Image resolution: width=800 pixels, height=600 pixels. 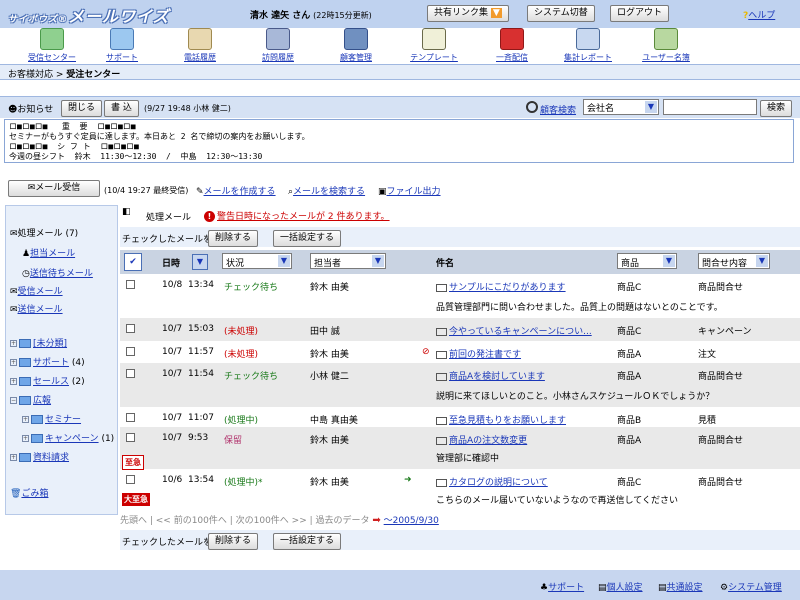 What do you see at coordinates (257, 261) in the screenshot?
I see `status-filter: 状況 ▼` at bounding box center [257, 261].